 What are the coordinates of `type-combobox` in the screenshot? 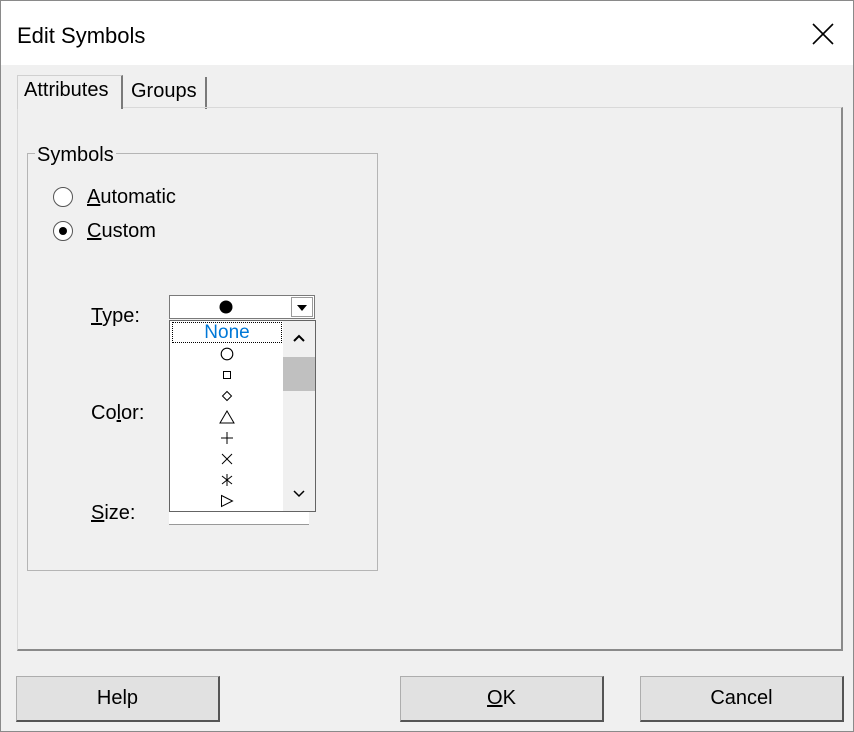 It's located at (242, 307).